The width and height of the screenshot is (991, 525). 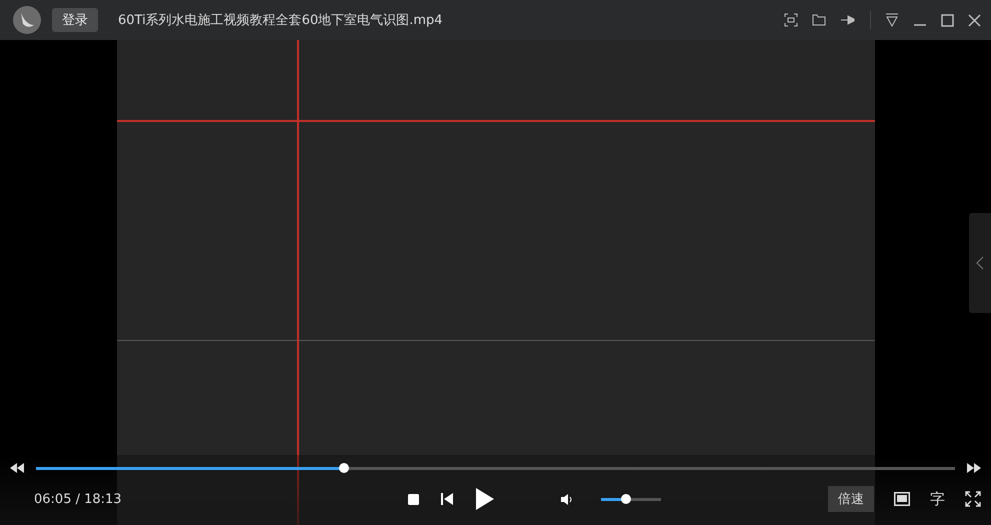 I want to click on dropdown-icon, so click(x=892, y=20).